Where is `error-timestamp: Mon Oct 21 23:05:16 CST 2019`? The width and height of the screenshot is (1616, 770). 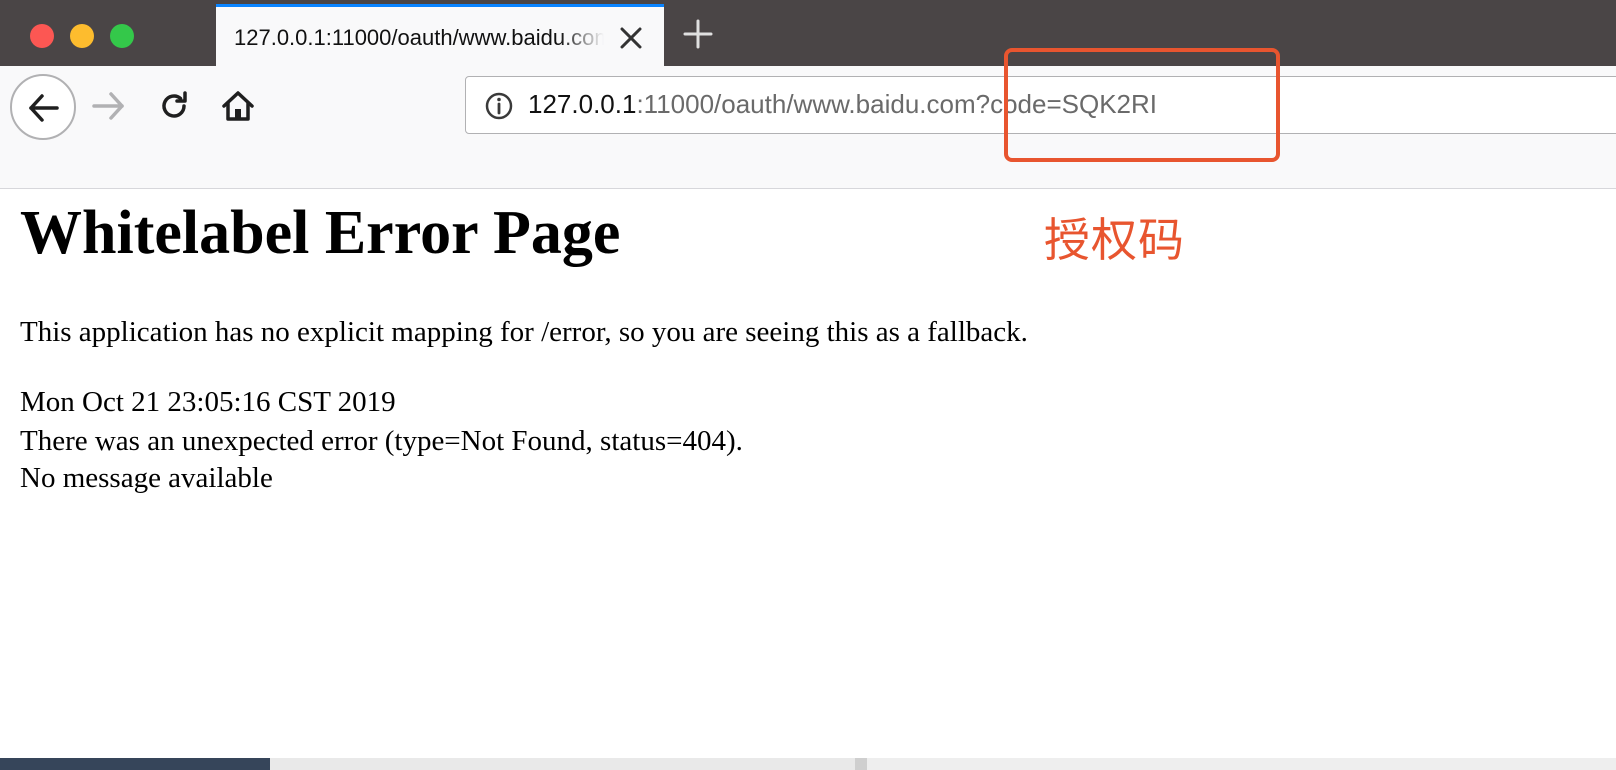
error-timestamp: Mon Oct 21 23:05:16 CST 2019 is located at coordinates (208, 402).